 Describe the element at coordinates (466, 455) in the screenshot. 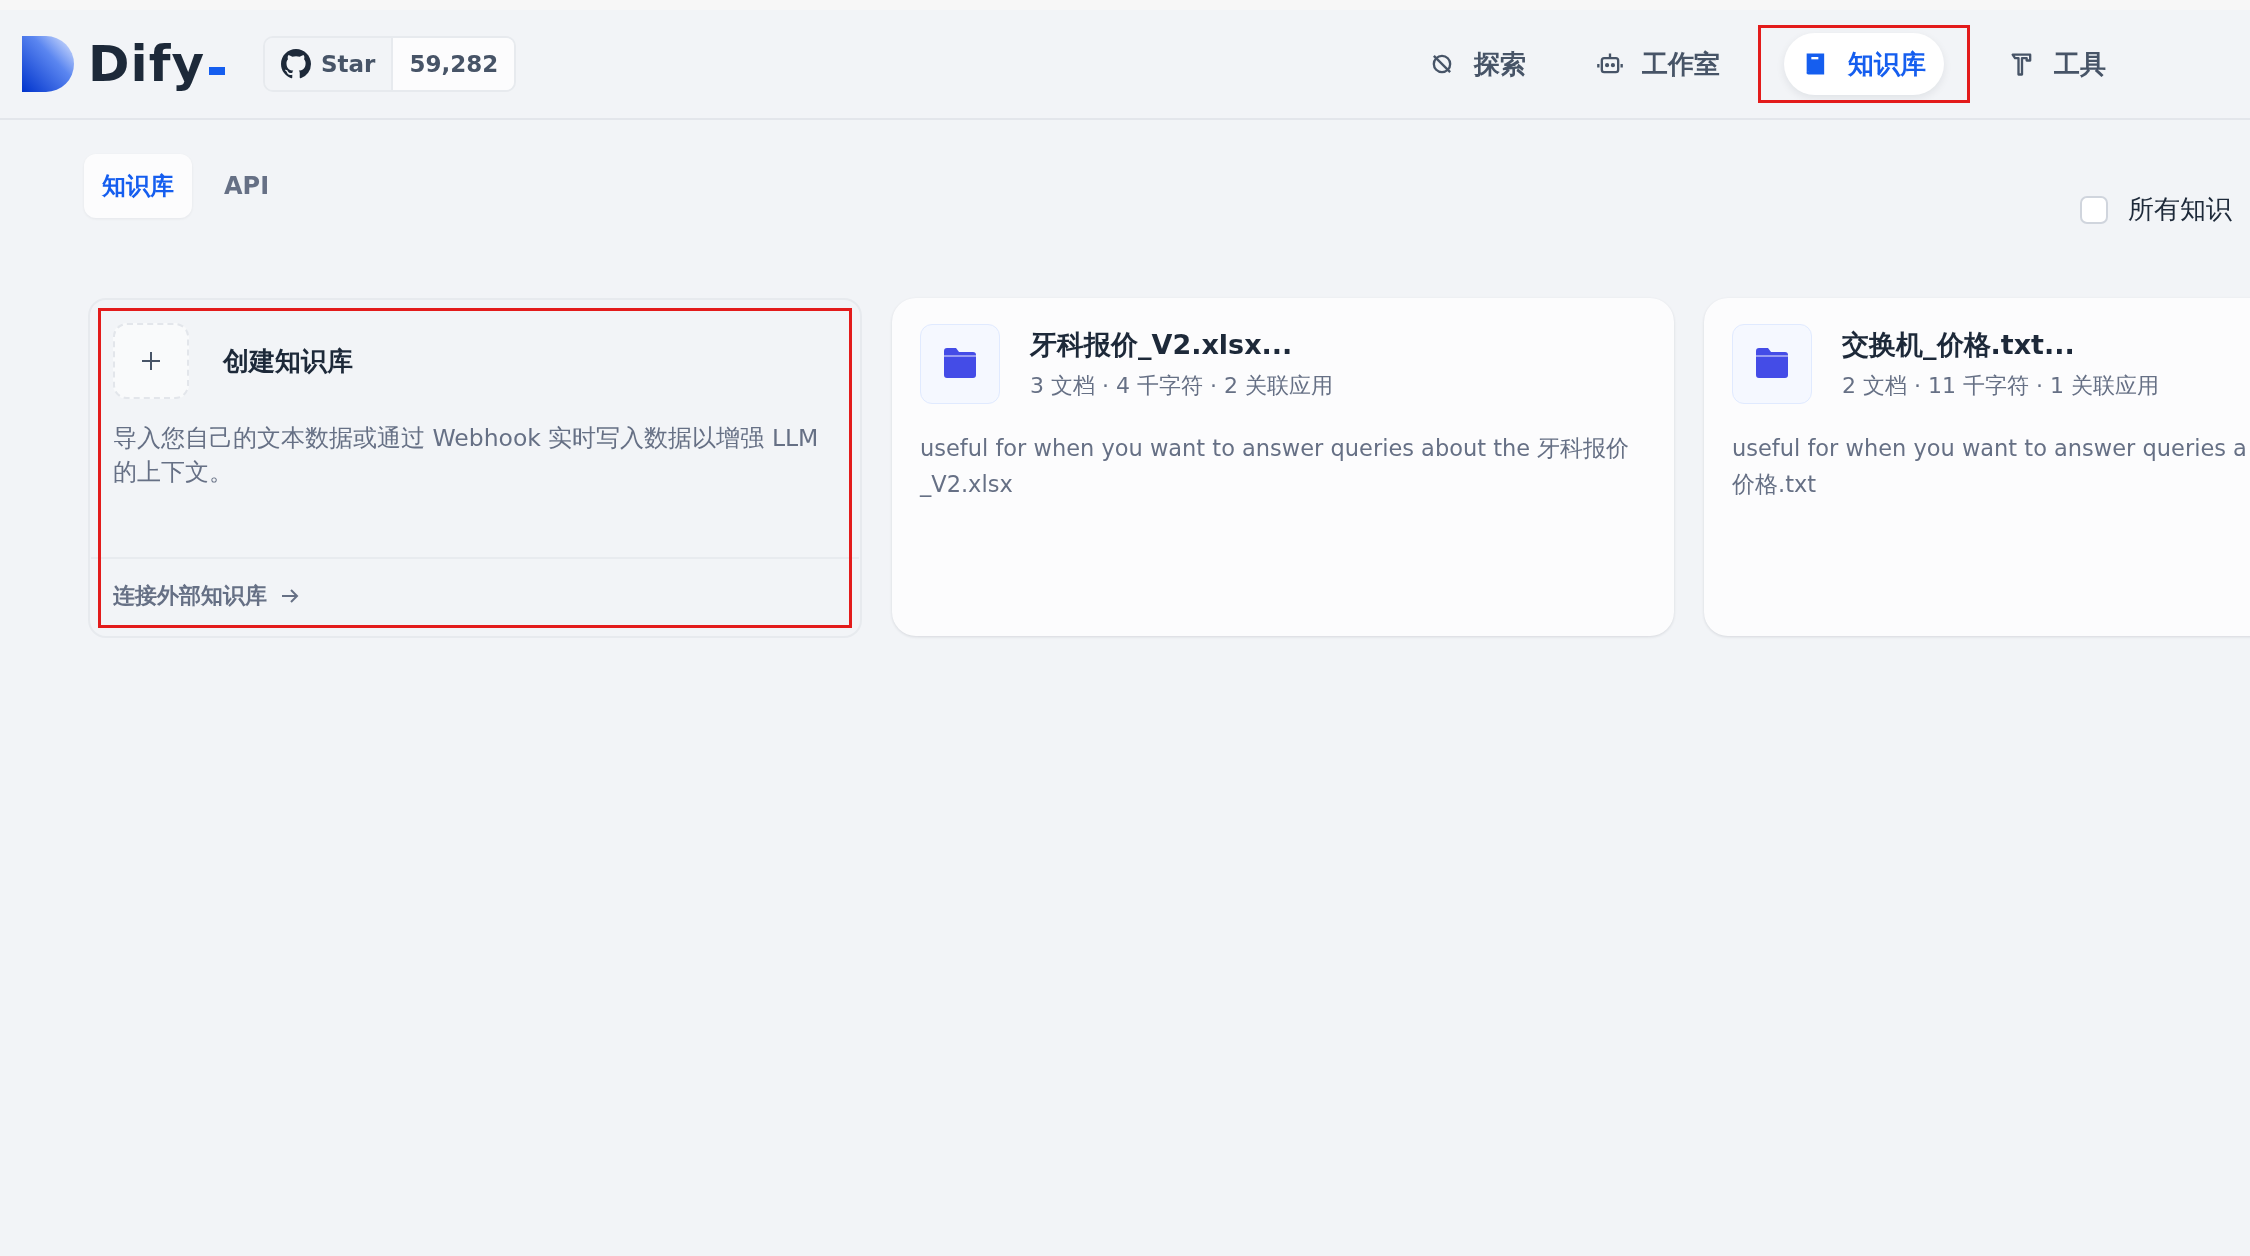

I see `card-description: 导入您自己的文本数据或通过 Webhook 实时写入数据以增强 LLM 的上下文。` at that location.